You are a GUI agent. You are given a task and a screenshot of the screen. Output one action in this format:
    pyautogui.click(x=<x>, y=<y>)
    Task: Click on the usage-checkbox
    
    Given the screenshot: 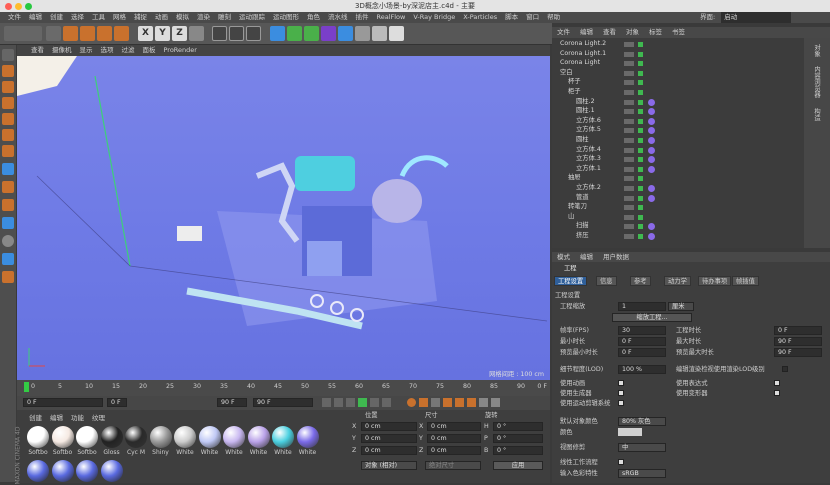 What is the action you would take?
    pyautogui.click(x=621, y=393)
    